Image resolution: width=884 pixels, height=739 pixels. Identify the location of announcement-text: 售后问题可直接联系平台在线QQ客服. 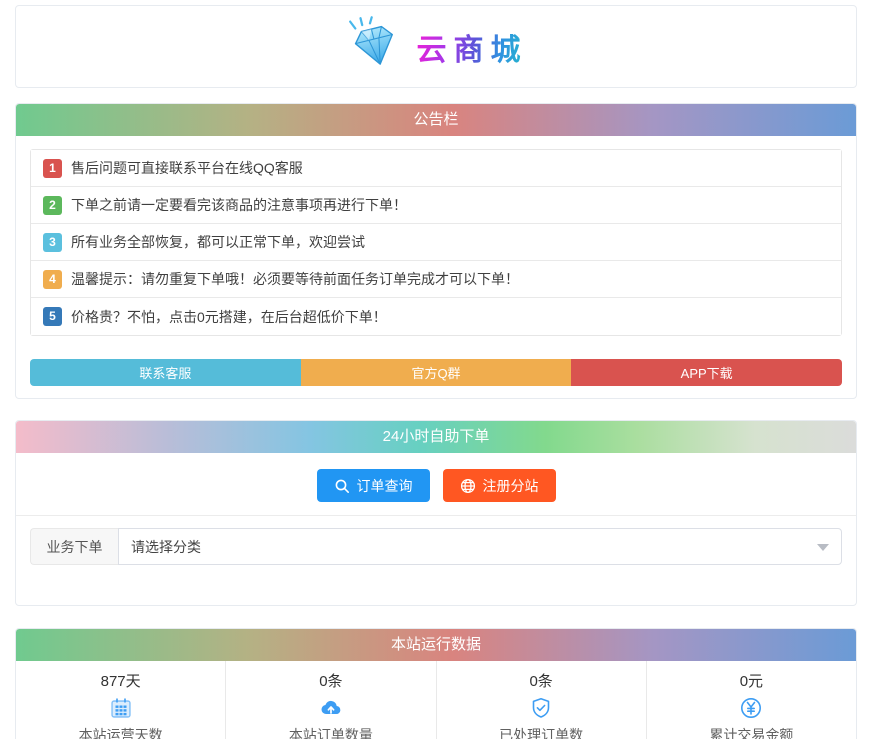
(187, 168).